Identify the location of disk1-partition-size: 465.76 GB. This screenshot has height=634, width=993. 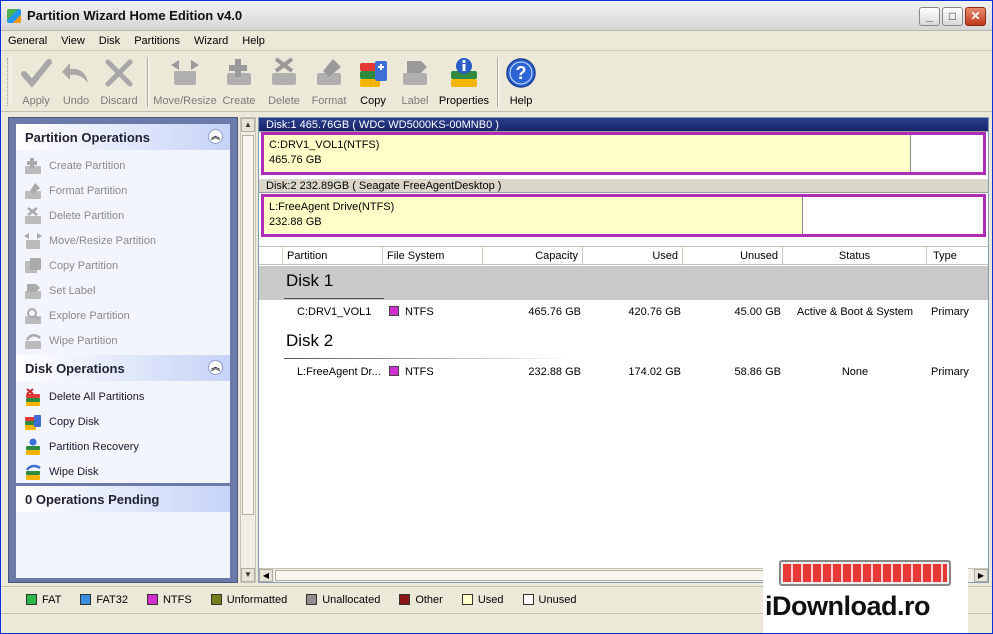
(295, 160).